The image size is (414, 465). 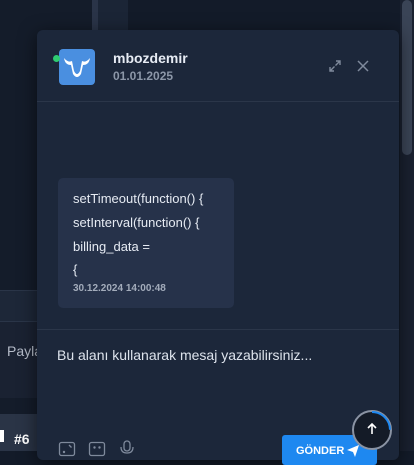 What do you see at coordinates (150, 58) in the screenshot?
I see `chat-username: mbozdemir` at bounding box center [150, 58].